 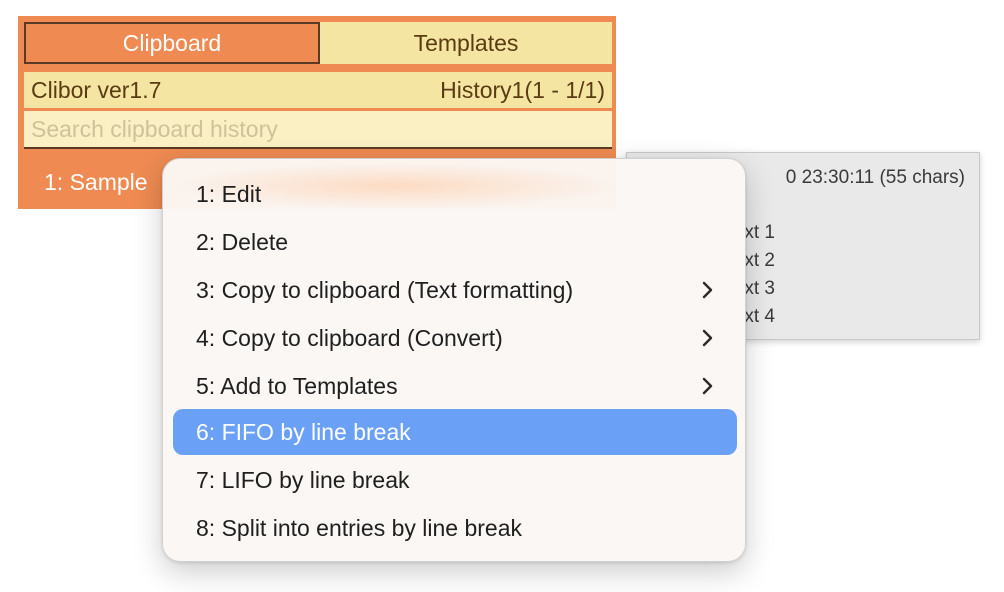 I want to click on tab-templates: Templates, so click(x=466, y=43).